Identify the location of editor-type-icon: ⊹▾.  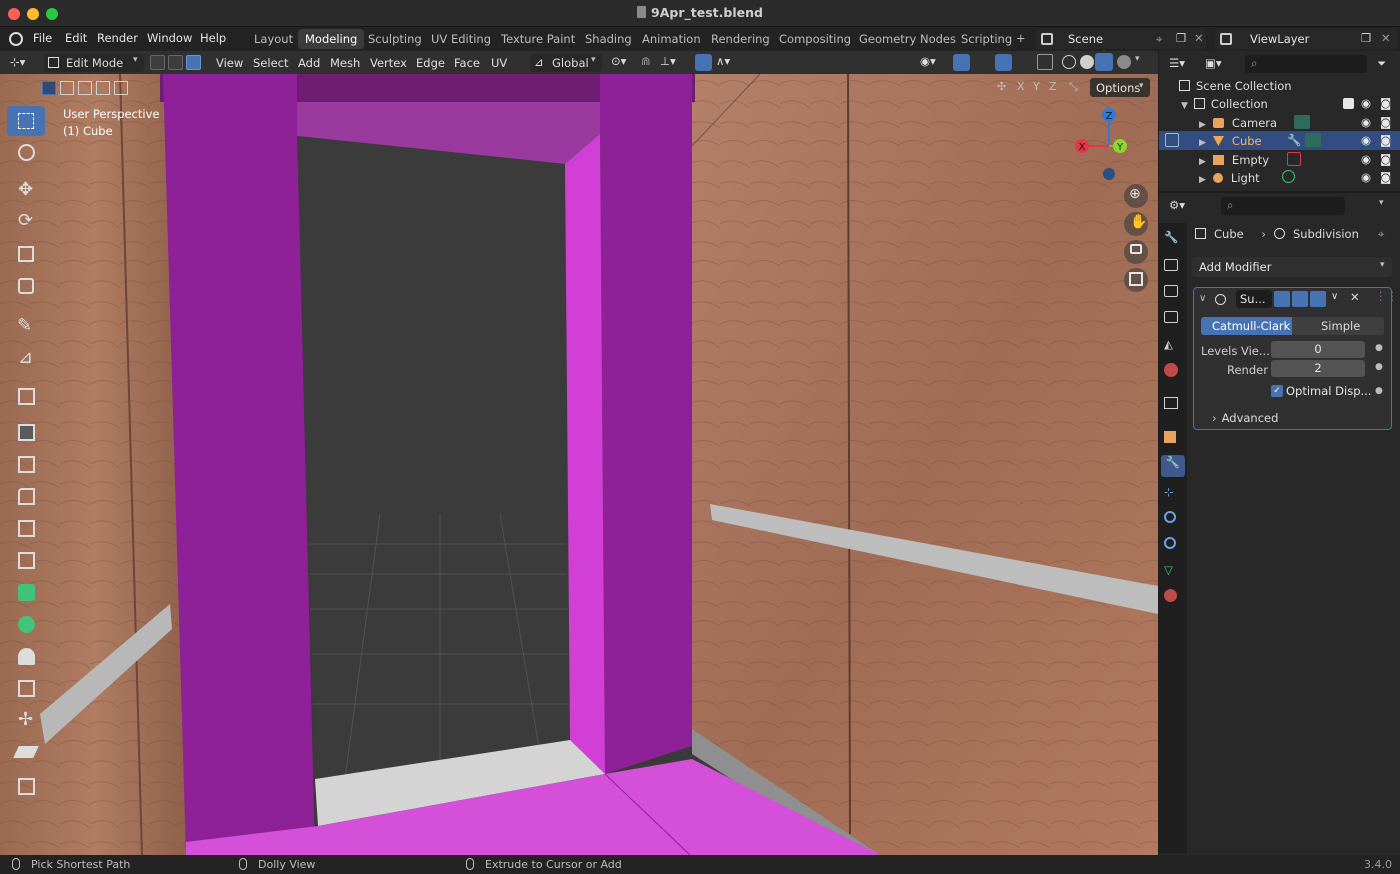
(22, 62).